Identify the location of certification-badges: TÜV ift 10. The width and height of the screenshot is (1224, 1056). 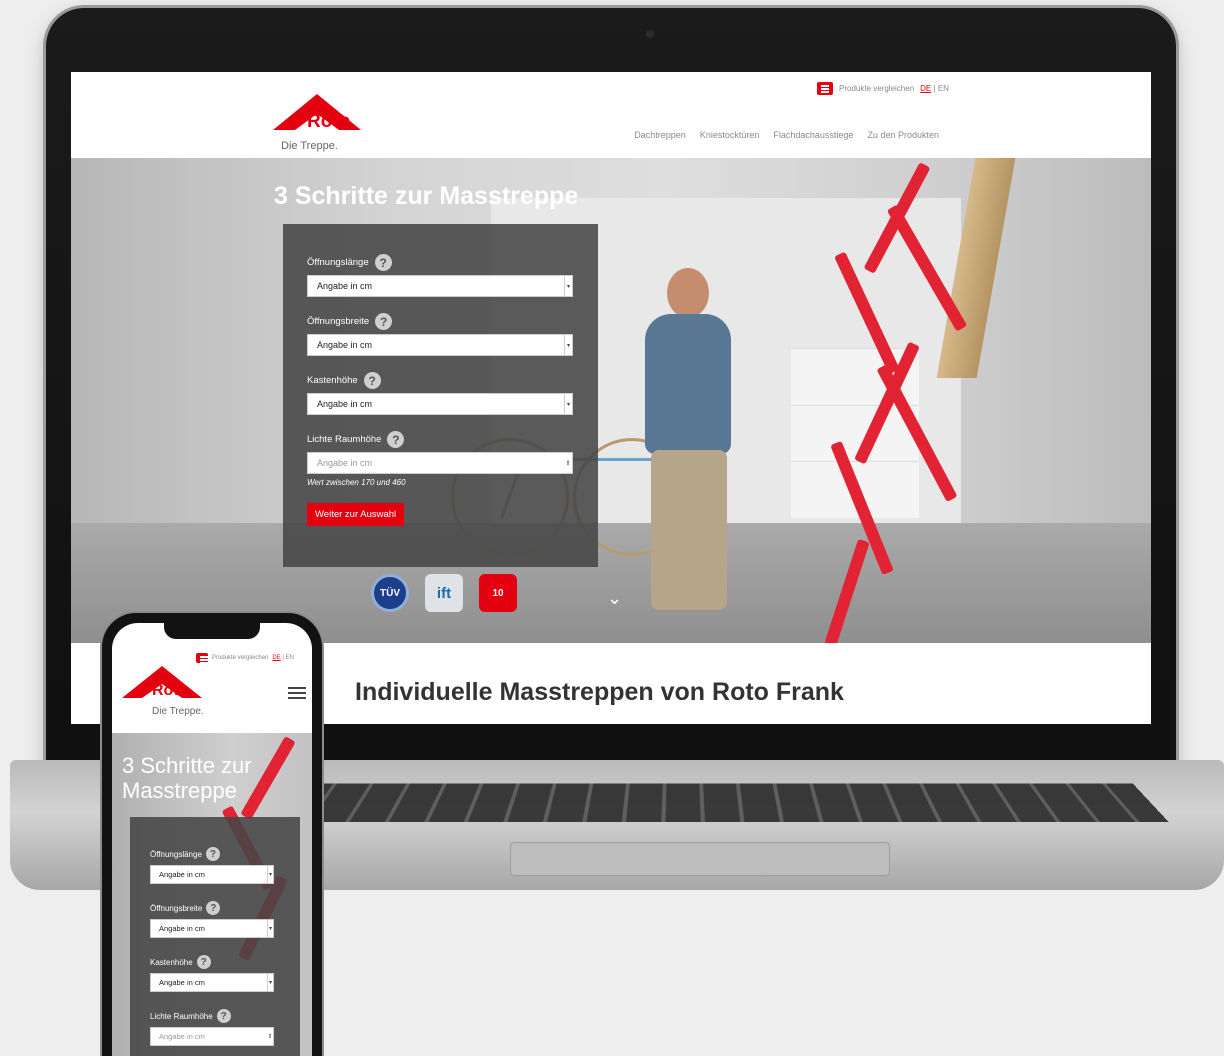
(444, 593).